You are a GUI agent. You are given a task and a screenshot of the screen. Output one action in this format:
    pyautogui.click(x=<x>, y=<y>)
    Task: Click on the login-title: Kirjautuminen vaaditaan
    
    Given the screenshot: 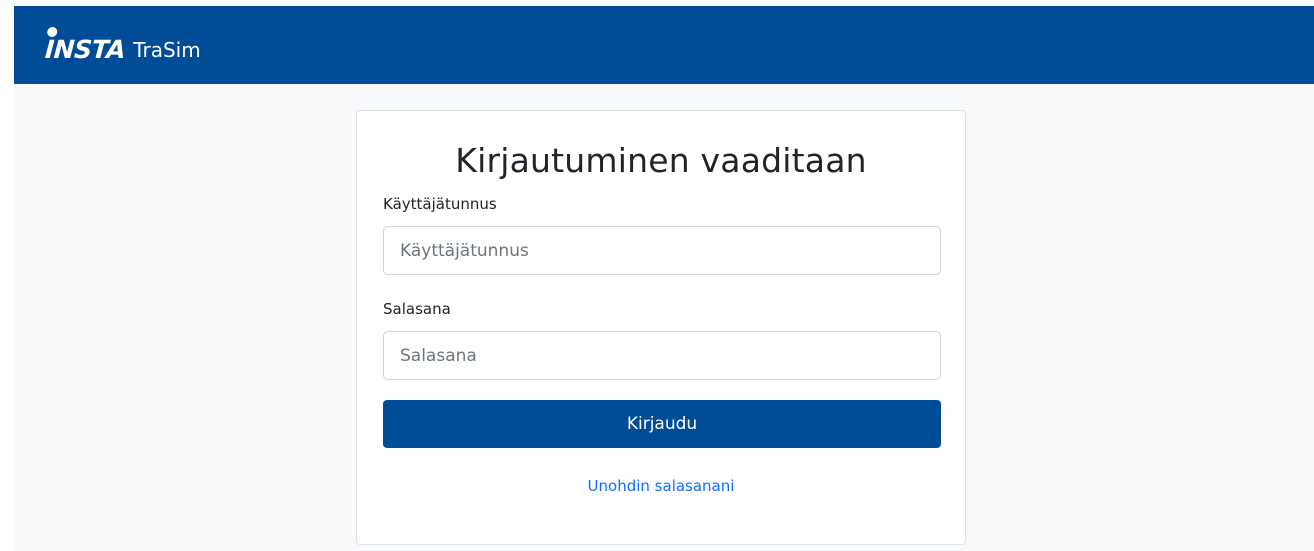 What is the action you would take?
    pyautogui.click(x=661, y=160)
    